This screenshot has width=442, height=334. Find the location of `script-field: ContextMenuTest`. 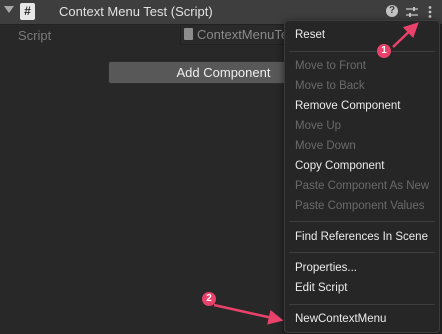

script-field: ContextMenuTest is located at coordinates (236, 34).